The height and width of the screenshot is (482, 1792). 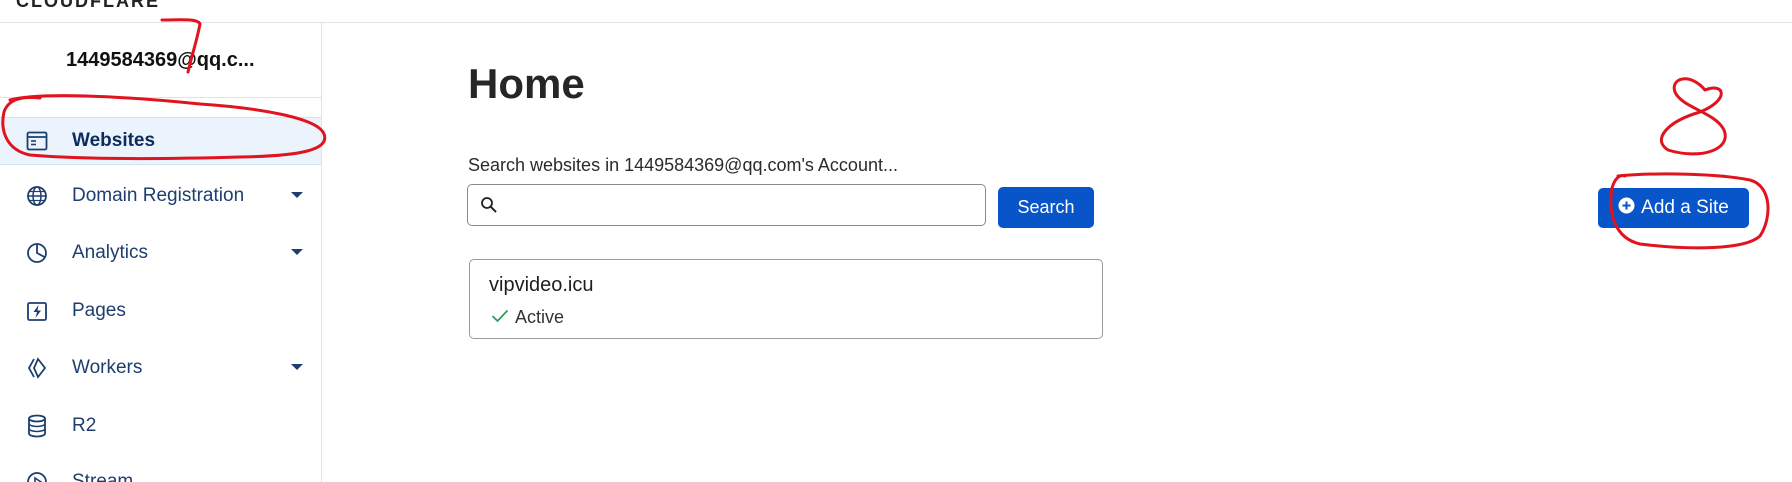 I want to click on page-title: Home, so click(x=526, y=83).